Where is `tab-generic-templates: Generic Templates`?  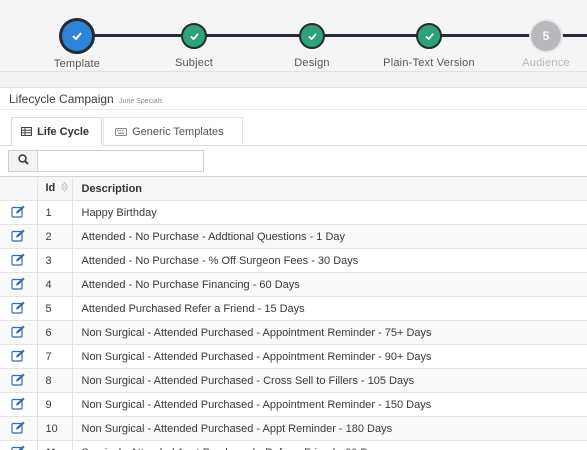 tab-generic-templates: Generic Templates is located at coordinates (173, 131).